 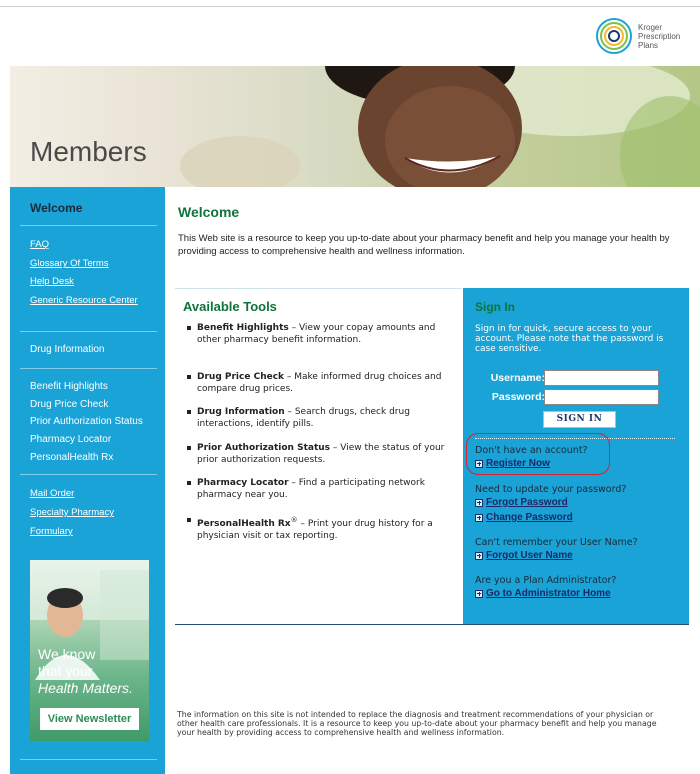 I want to click on sidebar-link-glossary: Glossary Of Terms, so click(x=85, y=264).